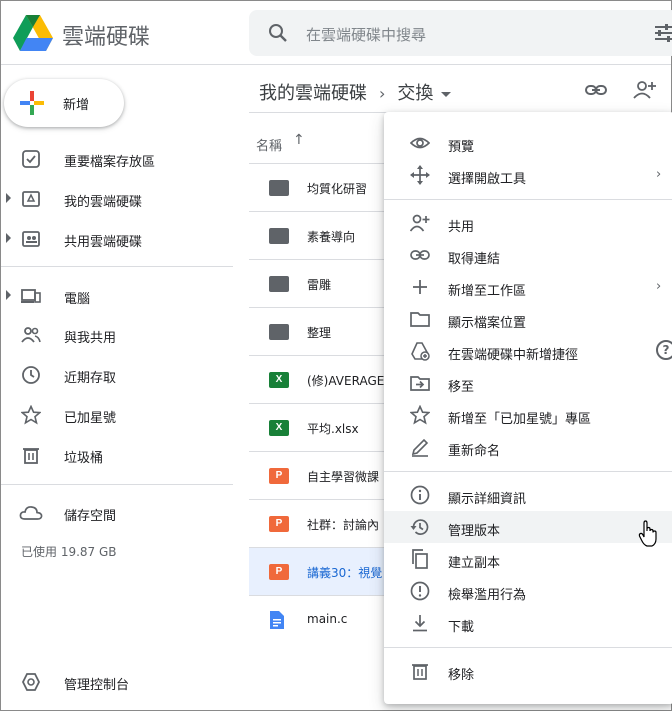  What do you see at coordinates (528, 559) in the screenshot?
I see `menu-item-make-copy: 建立副本` at bounding box center [528, 559].